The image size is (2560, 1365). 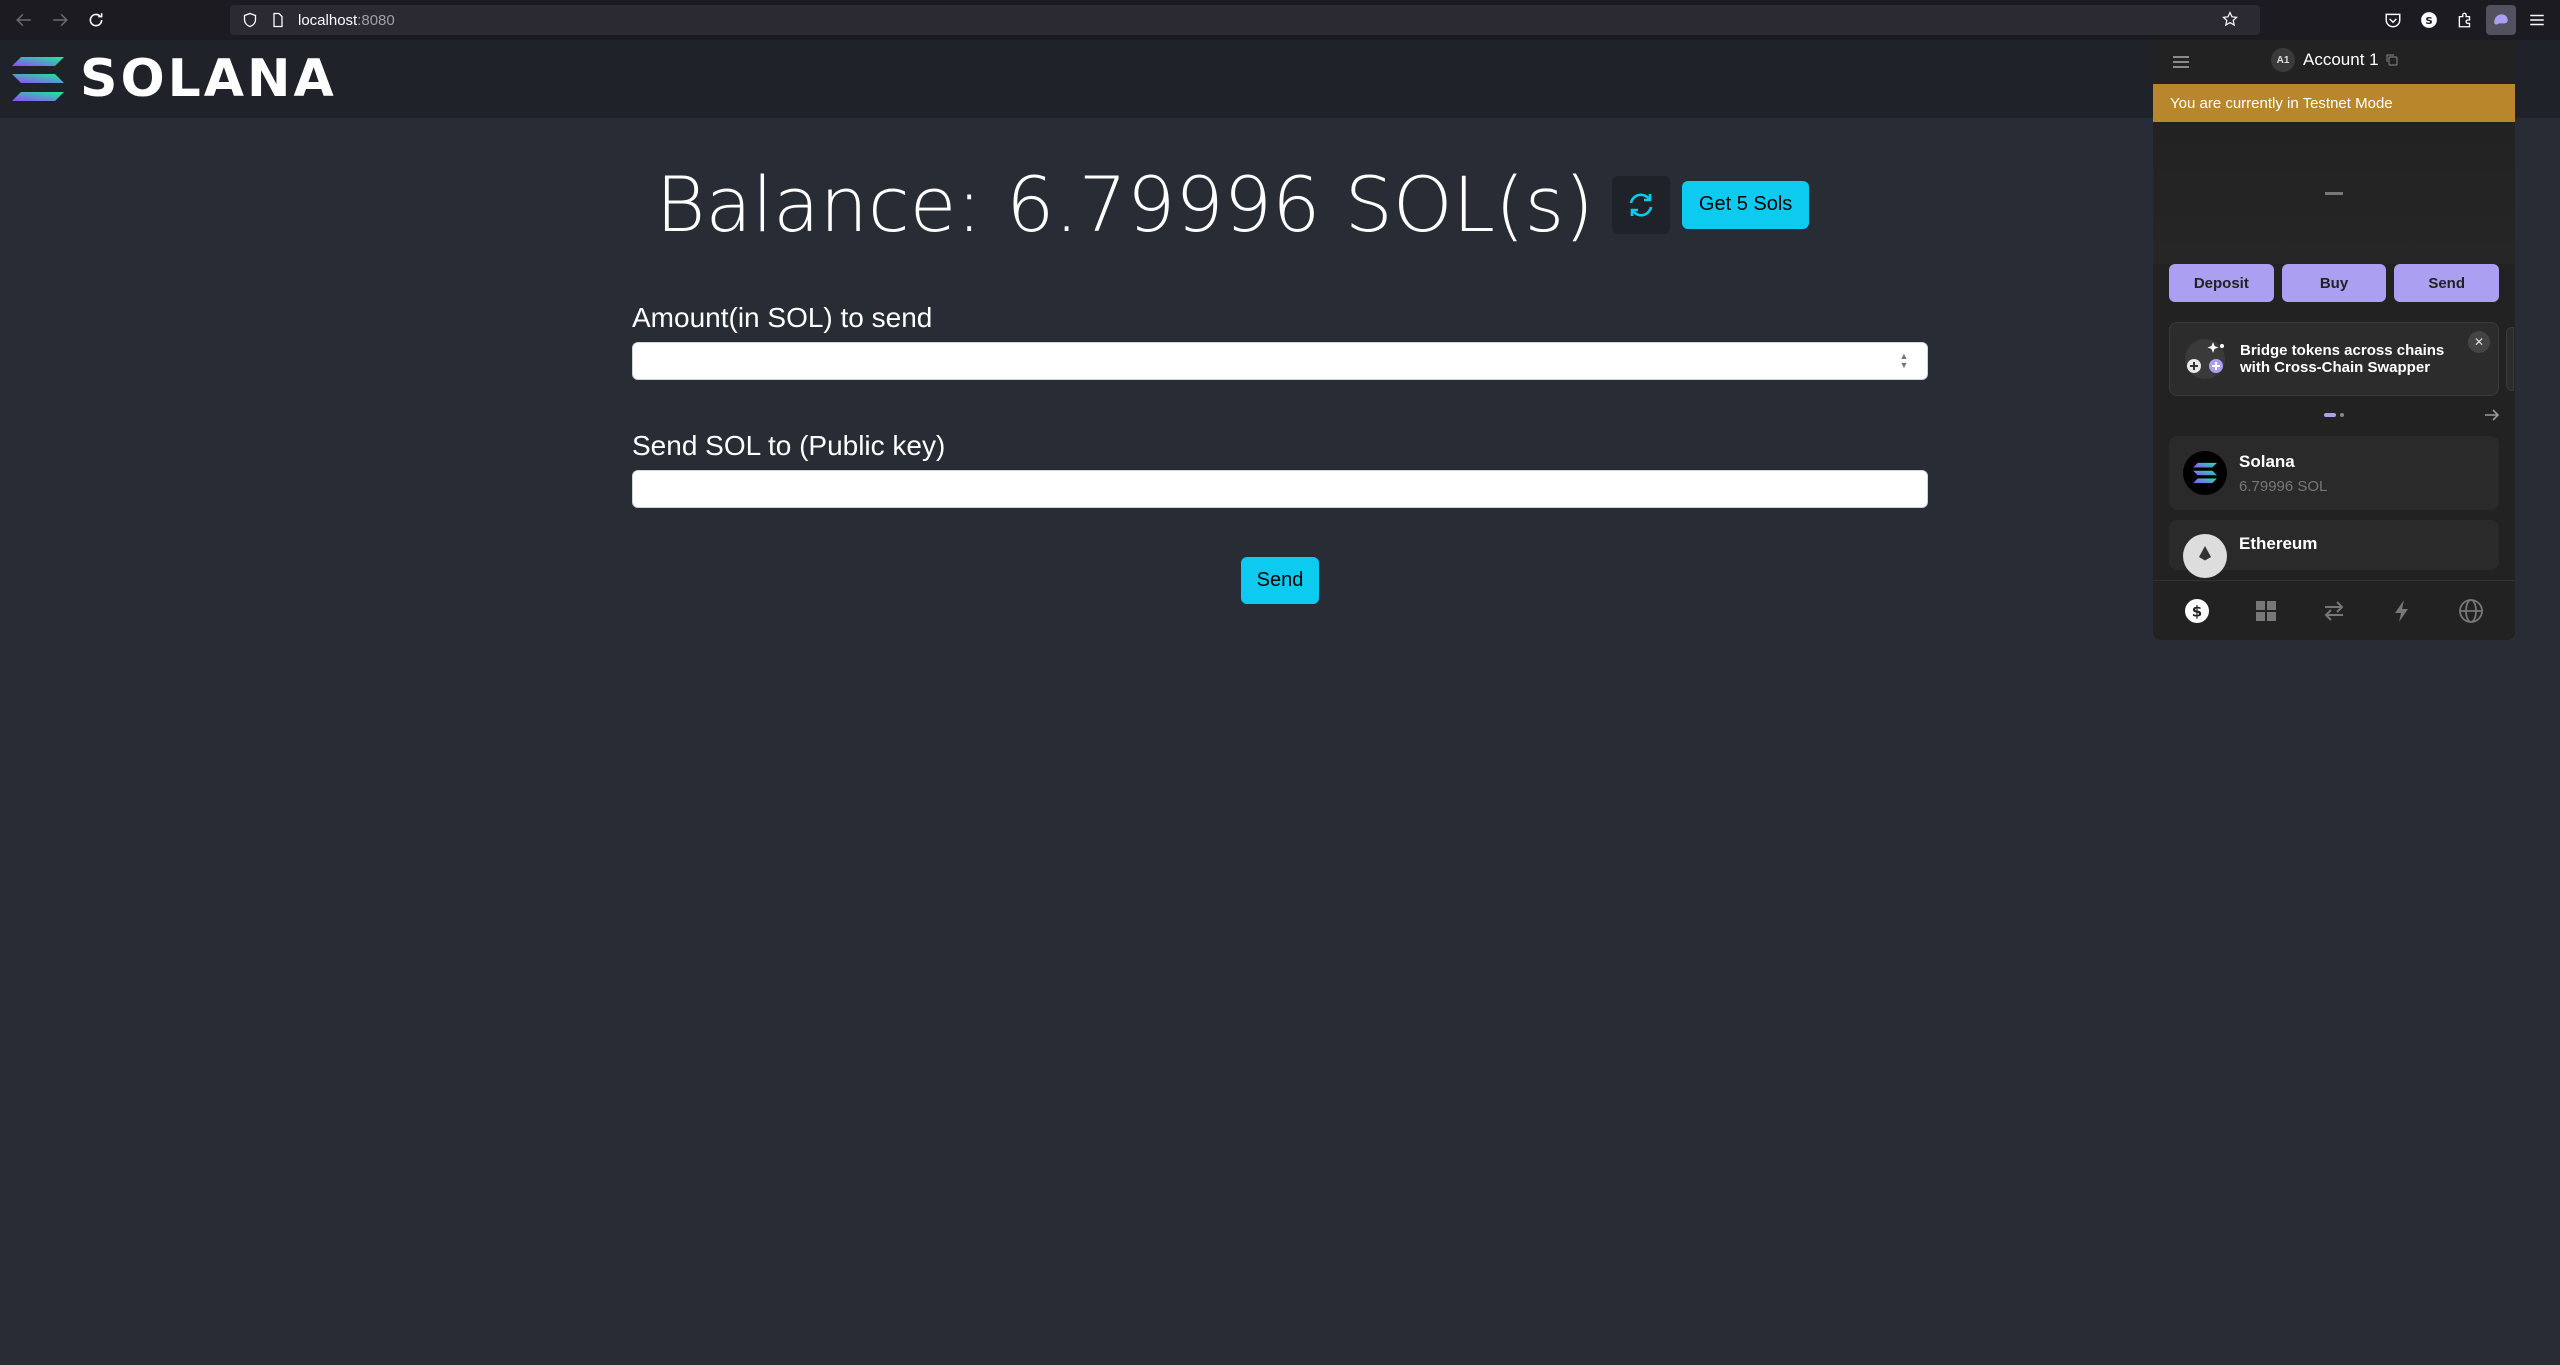 I want to click on app-menu-button, so click(x=2537, y=20).